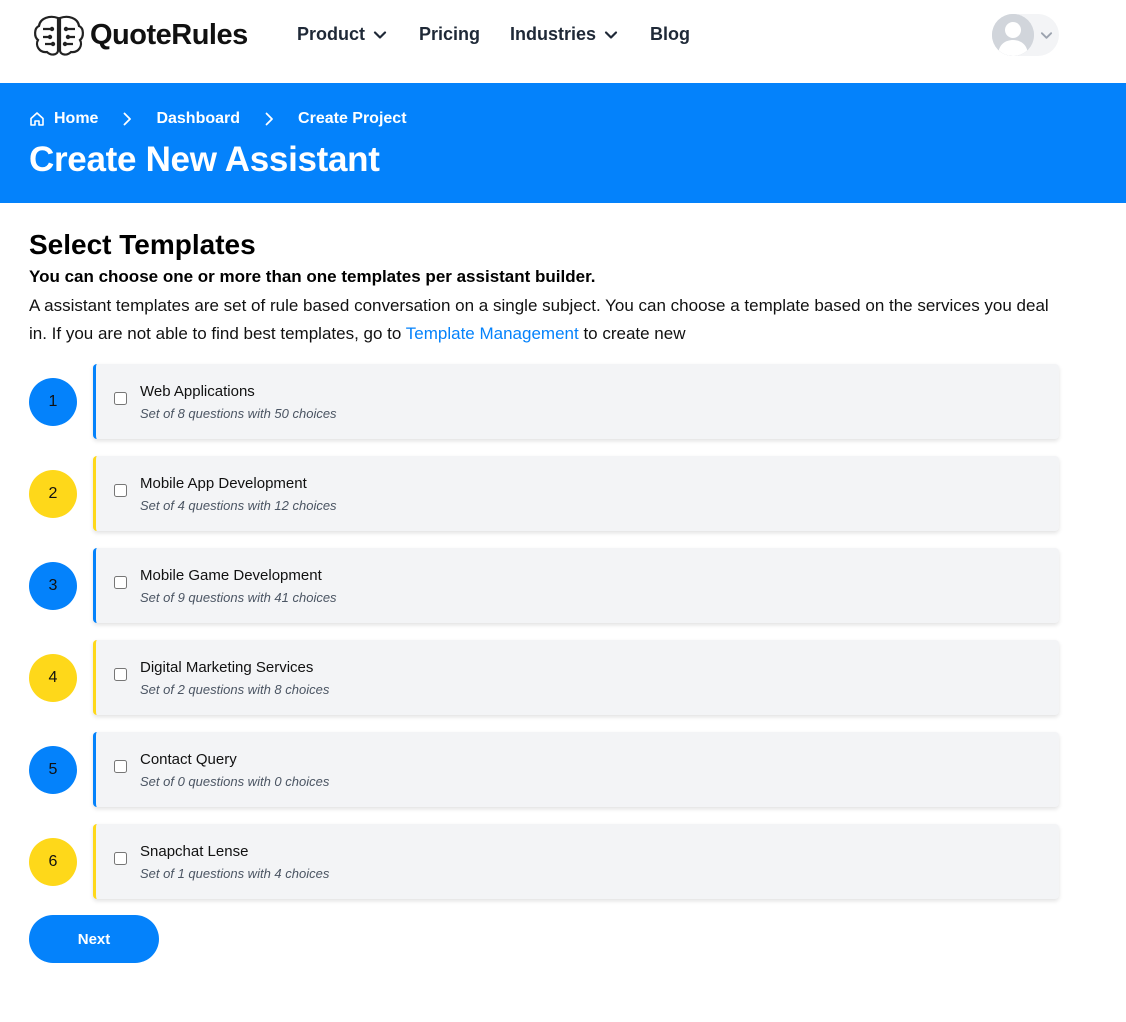  What do you see at coordinates (53, 402) in the screenshot?
I see `template-number-badge: 1` at bounding box center [53, 402].